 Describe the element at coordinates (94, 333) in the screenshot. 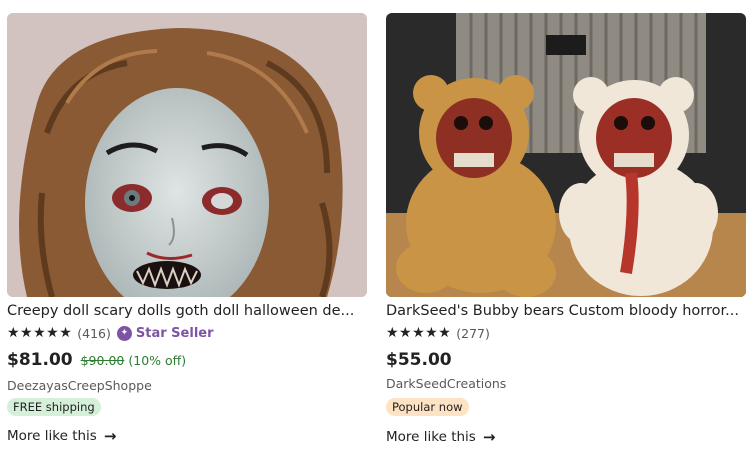

I see `review-count: (416)` at that location.